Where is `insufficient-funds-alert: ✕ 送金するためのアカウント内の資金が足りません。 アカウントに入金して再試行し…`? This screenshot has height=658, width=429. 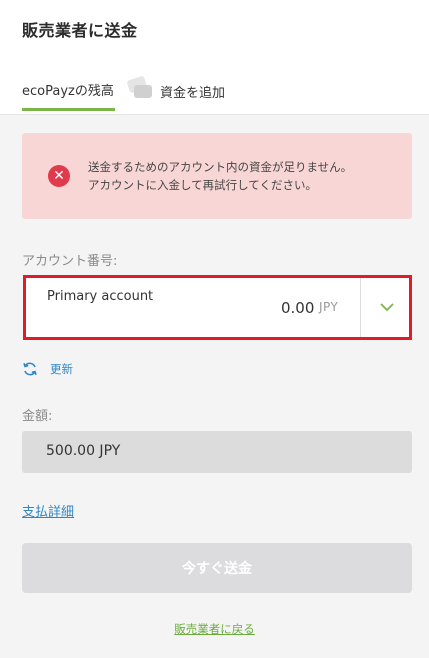
insufficient-funds-alert: ✕ 送金するためのアカウント内の資金が足りません。 アカウントに入金して再試行し… is located at coordinates (217, 176).